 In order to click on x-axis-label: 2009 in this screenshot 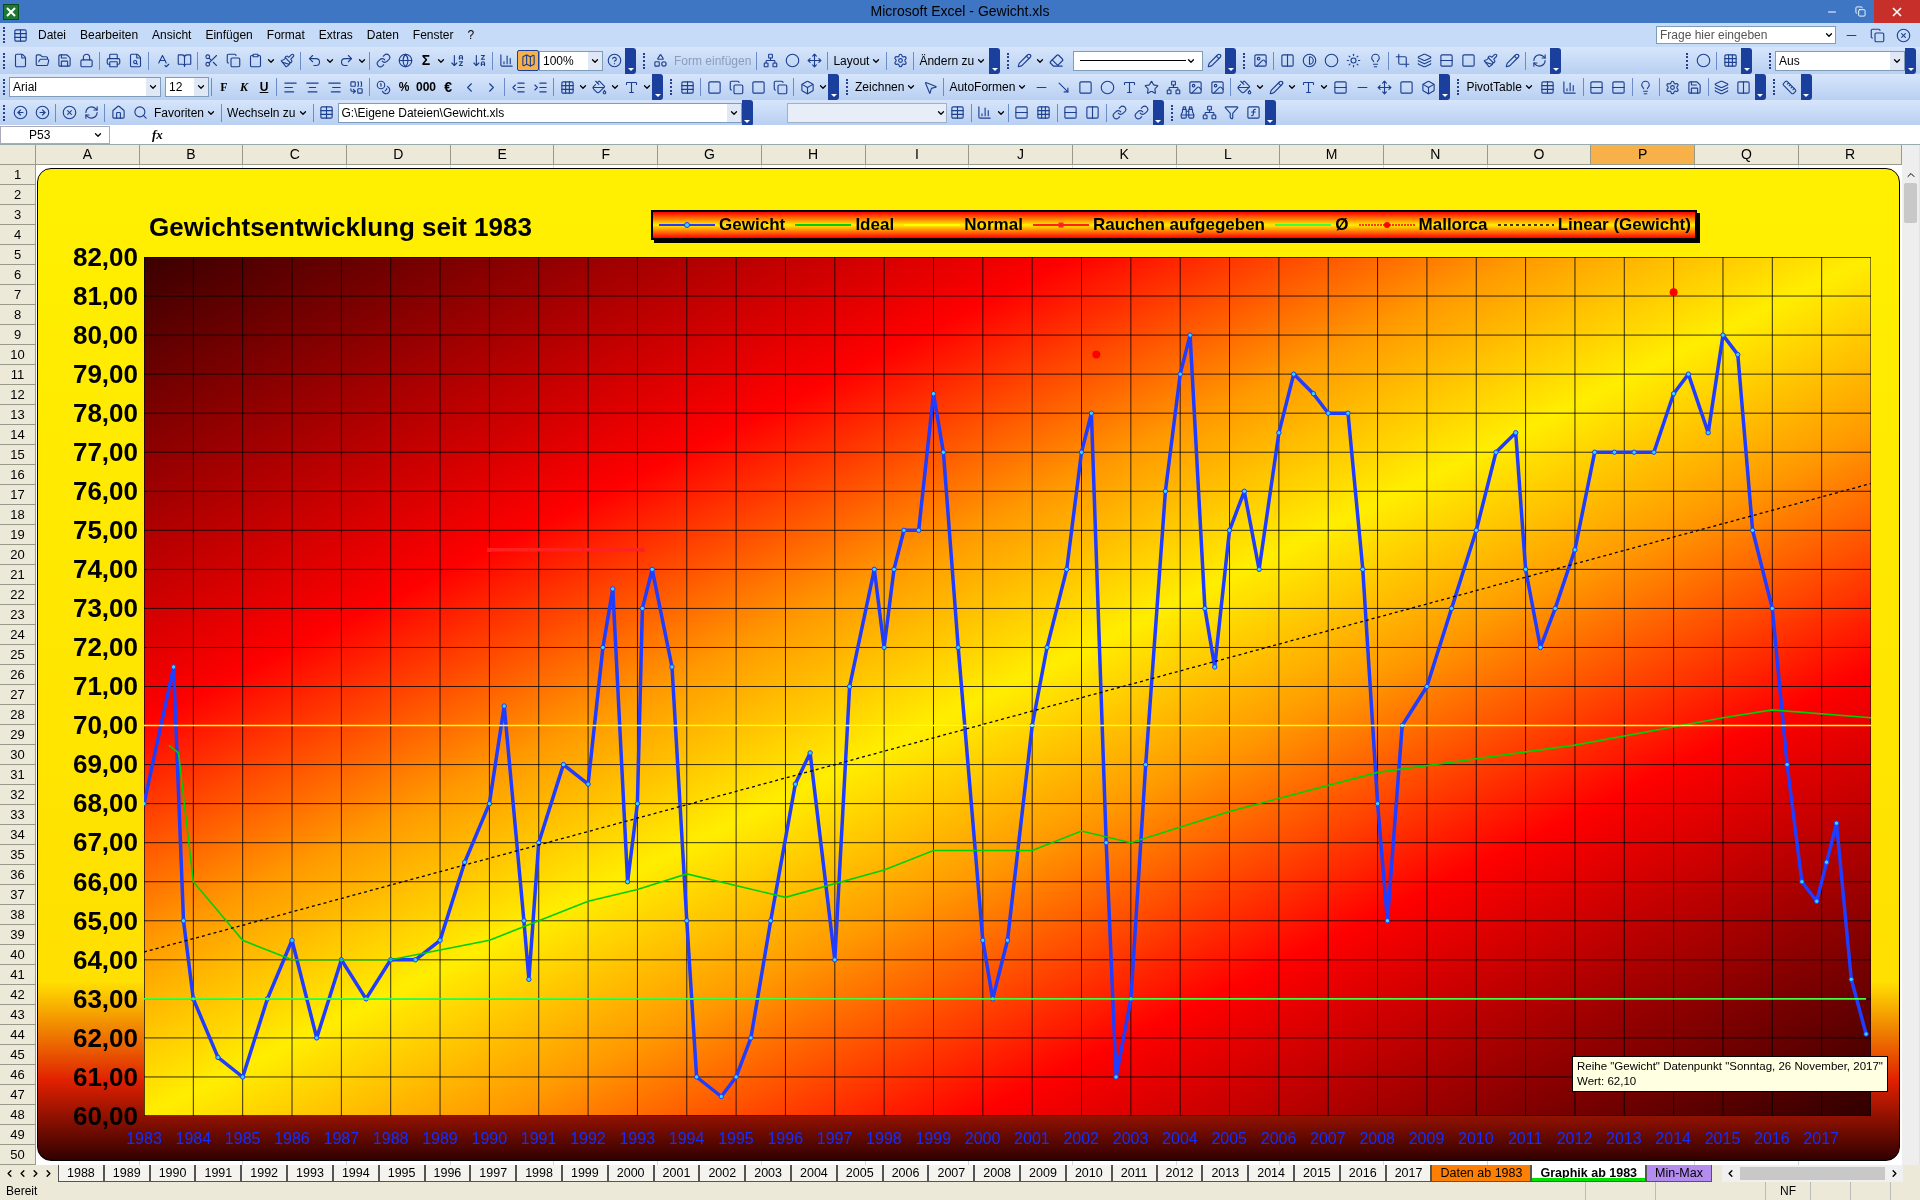, I will do `click(1426, 1139)`.